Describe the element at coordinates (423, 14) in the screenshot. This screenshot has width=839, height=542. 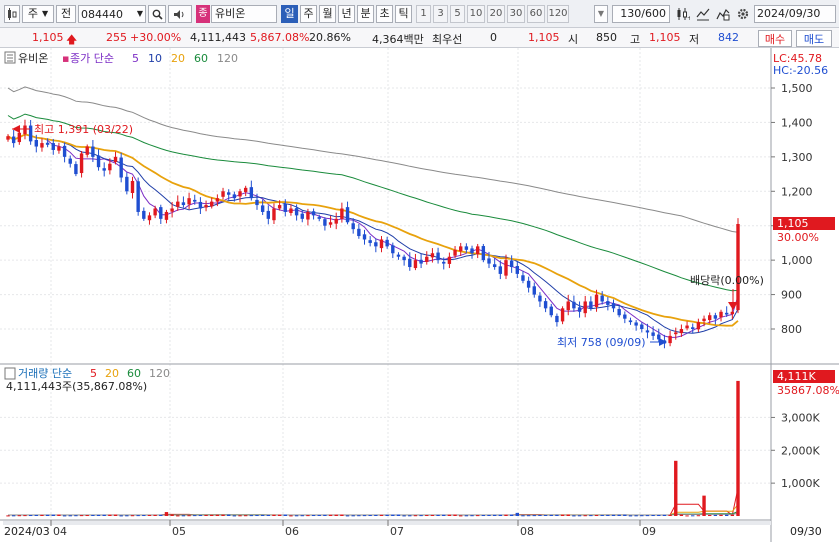
I see `interval-button-1: 1` at that location.